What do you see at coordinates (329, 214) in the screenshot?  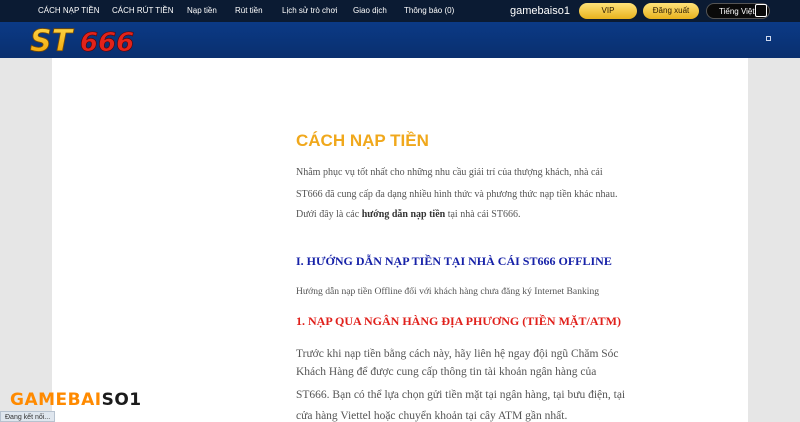 I see `intro-text-start: Dưới đây là các` at bounding box center [329, 214].